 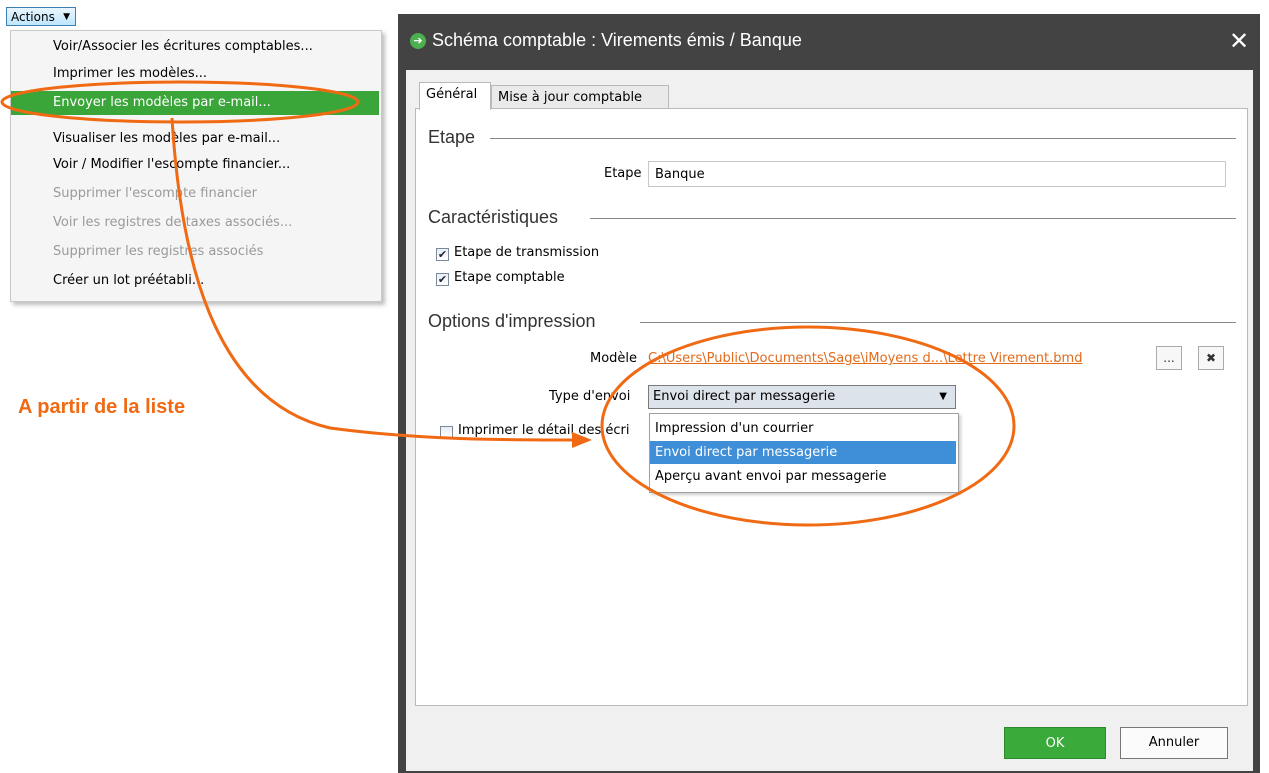 I want to click on app-icon: ➔, so click(x=418, y=41).